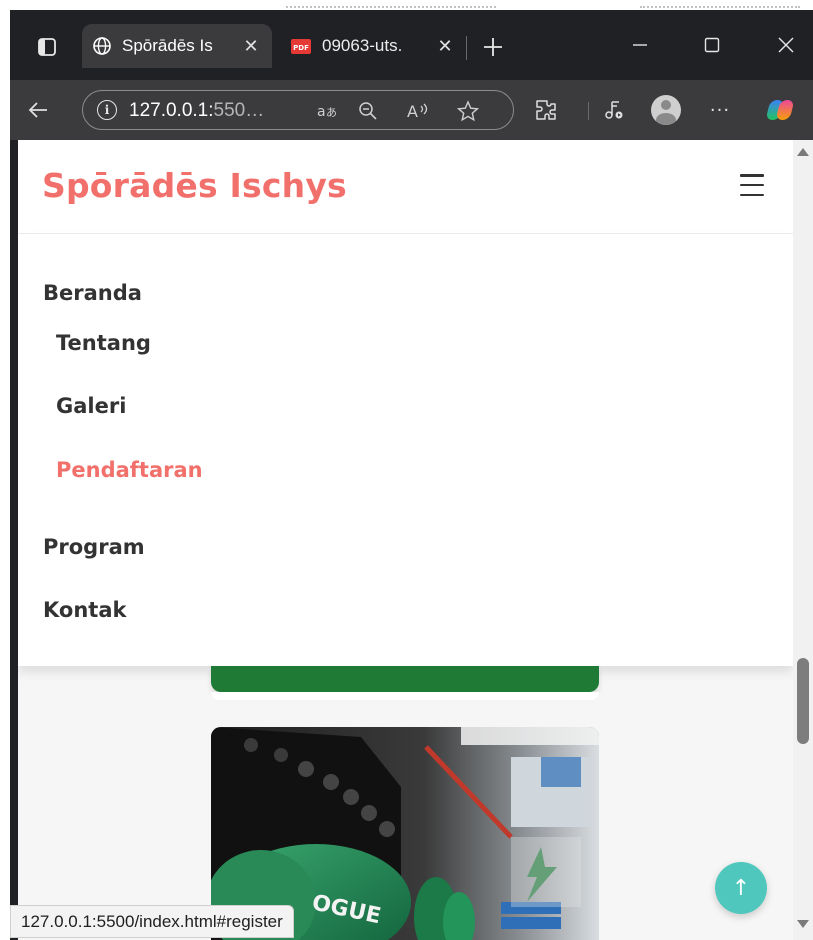 This screenshot has height=940, width=813. Describe the element at coordinates (103, 343) in the screenshot. I see `nav-link-tentang: Tentang` at that location.